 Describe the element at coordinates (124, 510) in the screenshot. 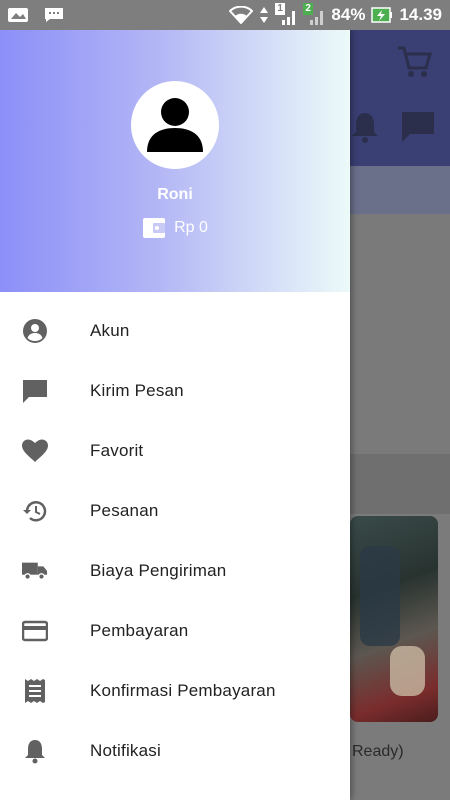

I see `menu-item-label: Pesanan` at that location.